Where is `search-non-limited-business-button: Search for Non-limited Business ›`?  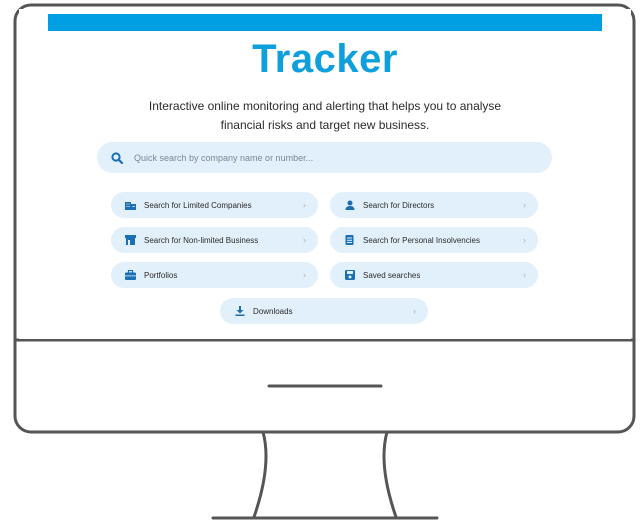
search-non-limited-business-button: Search for Non-limited Business › is located at coordinates (214, 240).